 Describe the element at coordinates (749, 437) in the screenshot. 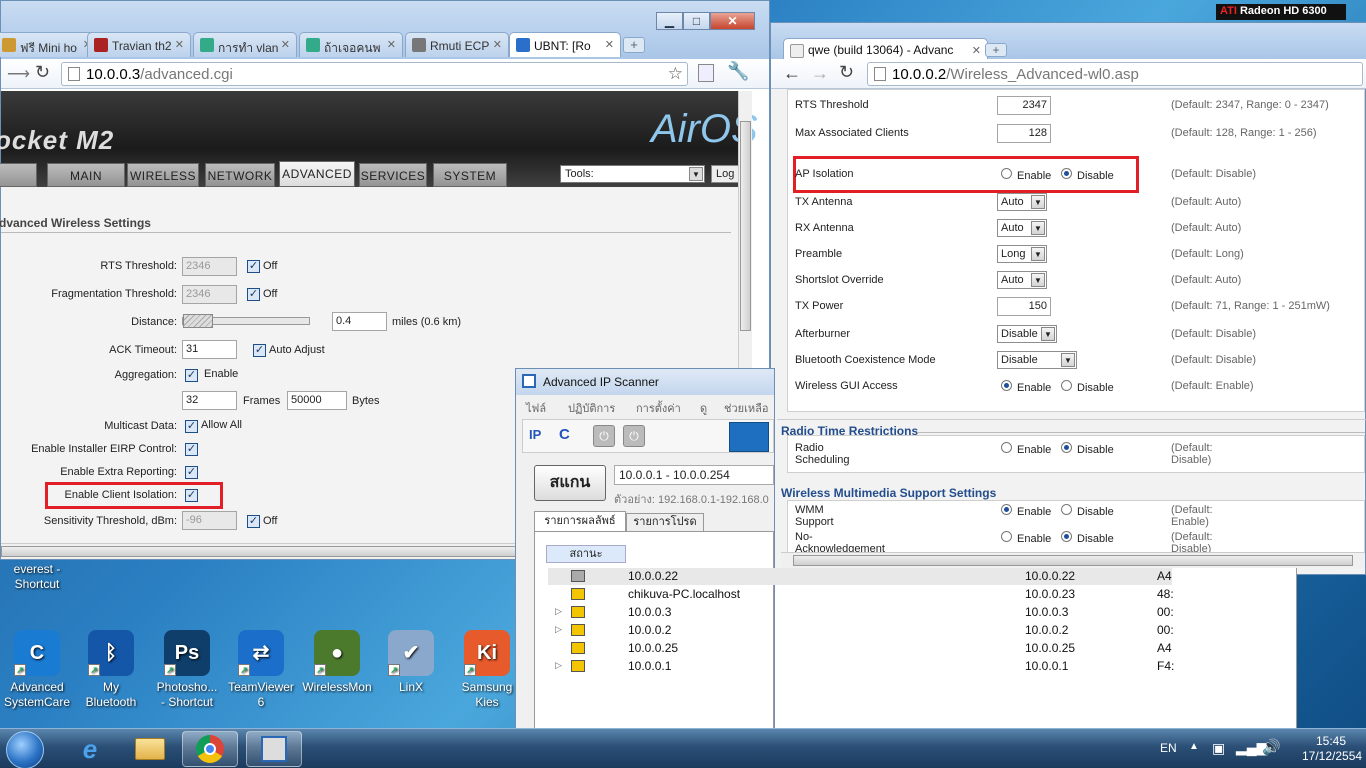

I see `remote-icon` at that location.